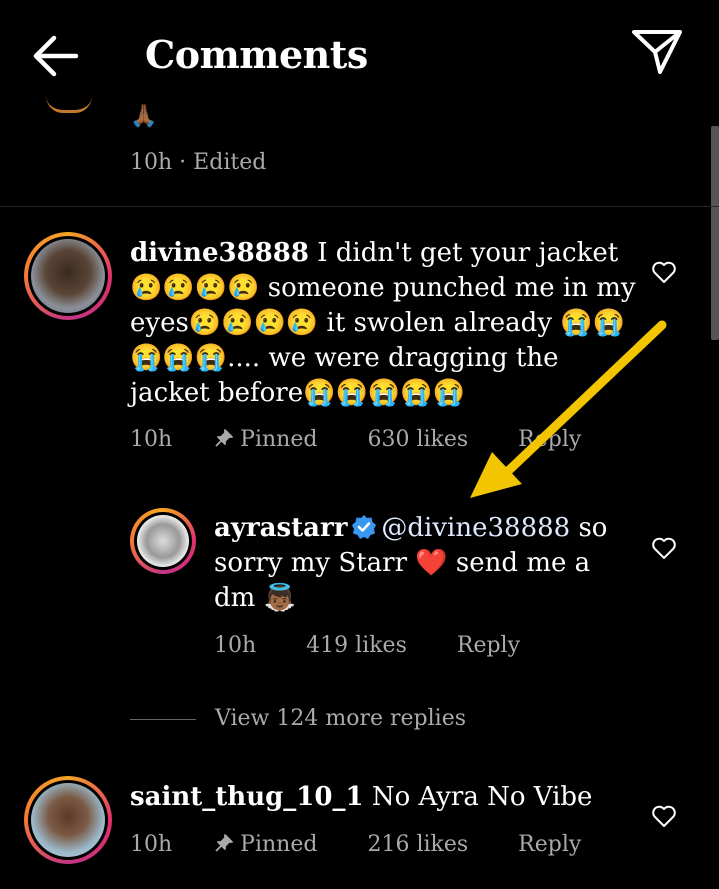 This screenshot has width=719, height=889. What do you see at coordinates (355, 844) in the screenshot?
I see `comment-meta: 10h Pinned 216 likes Reply` at bounding box center [355, 844].